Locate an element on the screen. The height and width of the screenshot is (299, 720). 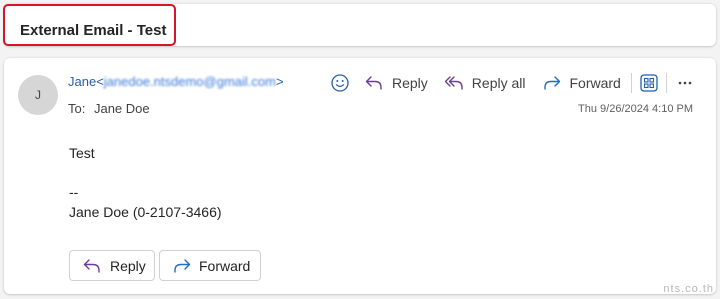
message-body: Test -- Jane Doe (0-2107-3466) is located at coordinates (145, 182).